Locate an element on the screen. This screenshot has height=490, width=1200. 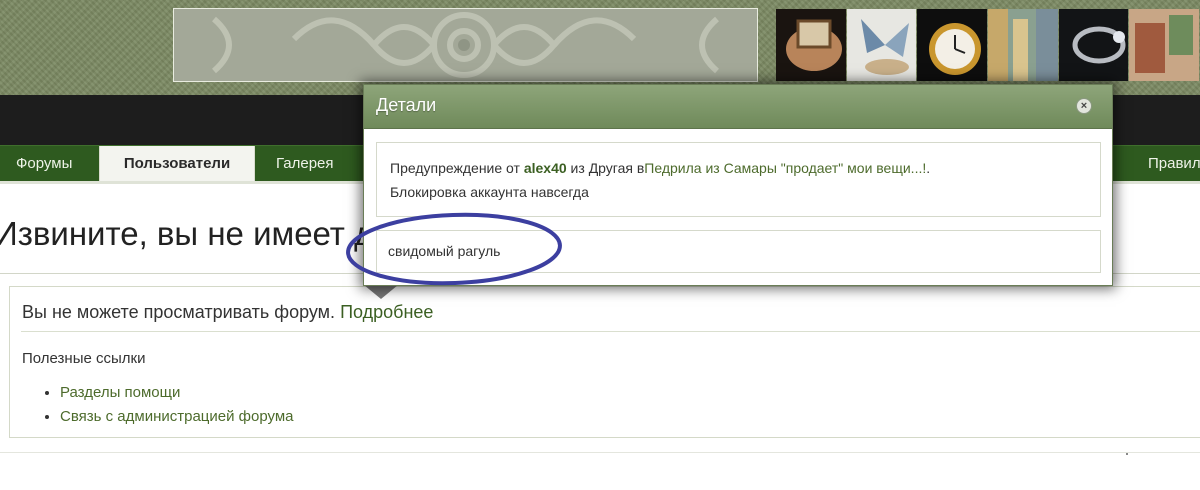
gallery-thumb-art is located at coordinates (1164, 45).